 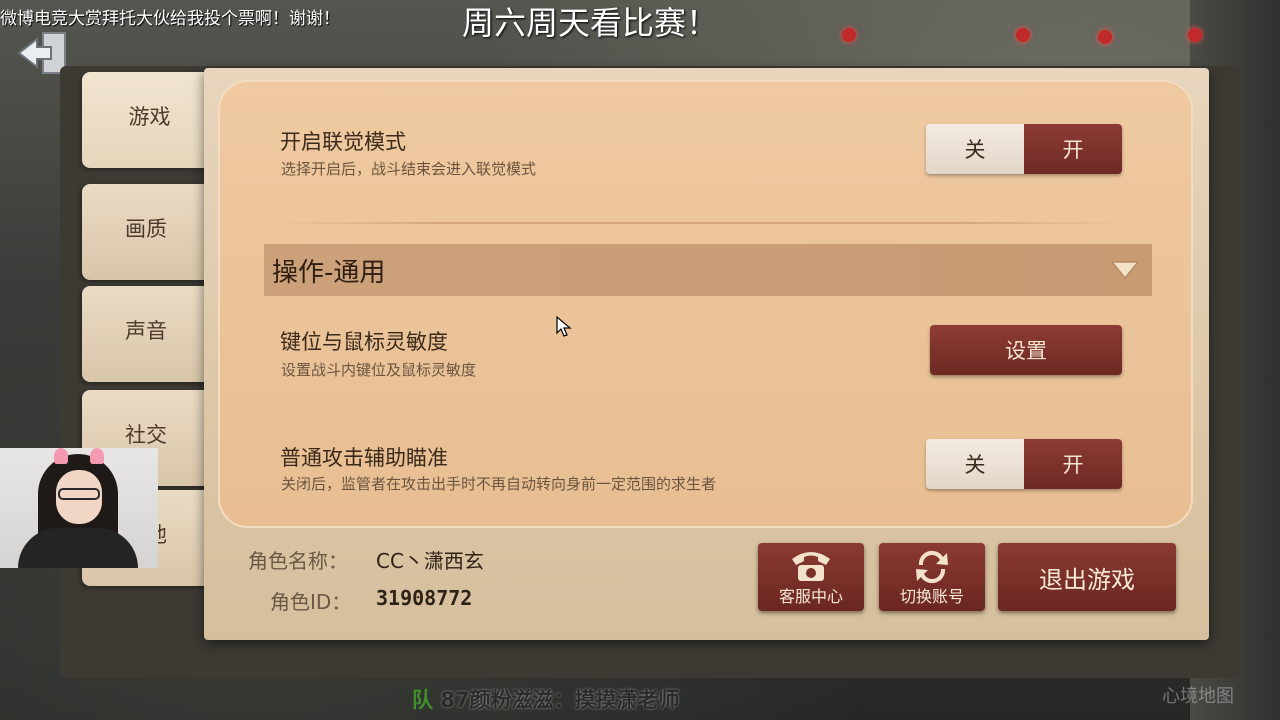 I want to click on linked-mode-title: 开启联觉模式, so click(x=343, y=142).